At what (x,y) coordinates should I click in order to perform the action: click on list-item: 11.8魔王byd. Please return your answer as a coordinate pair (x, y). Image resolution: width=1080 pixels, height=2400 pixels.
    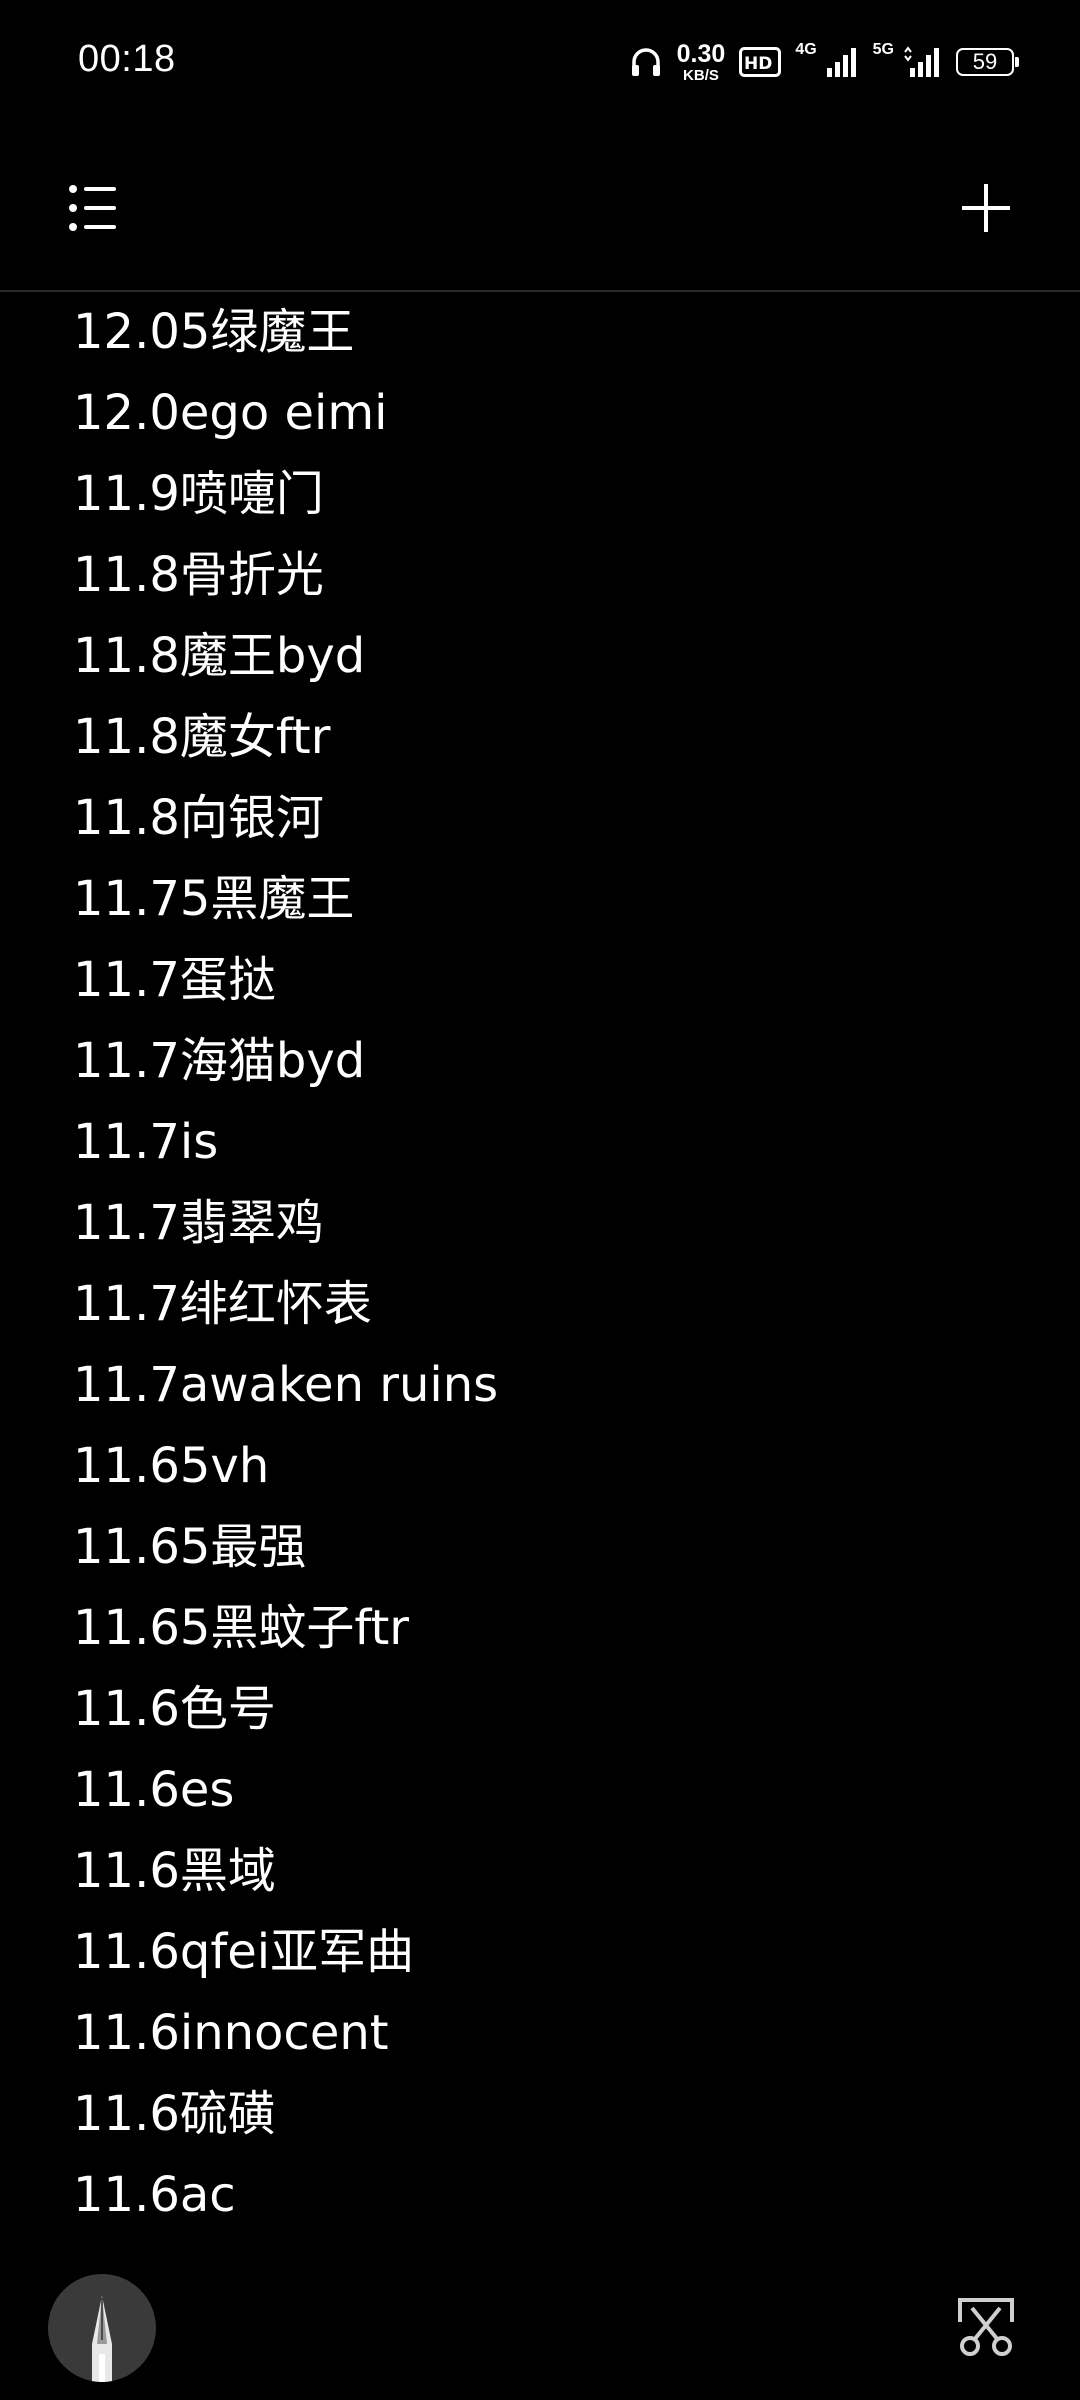
    Looking at the image, I should click on (540, 656).